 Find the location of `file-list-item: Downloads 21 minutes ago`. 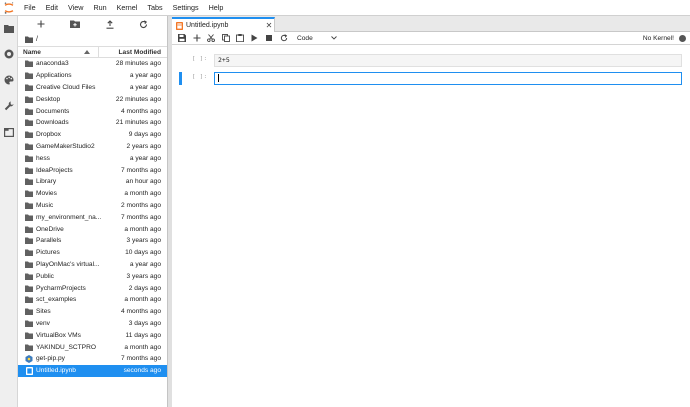

file-list-item: Downloads 21 minutes ago is located at coordinates (92, 123).